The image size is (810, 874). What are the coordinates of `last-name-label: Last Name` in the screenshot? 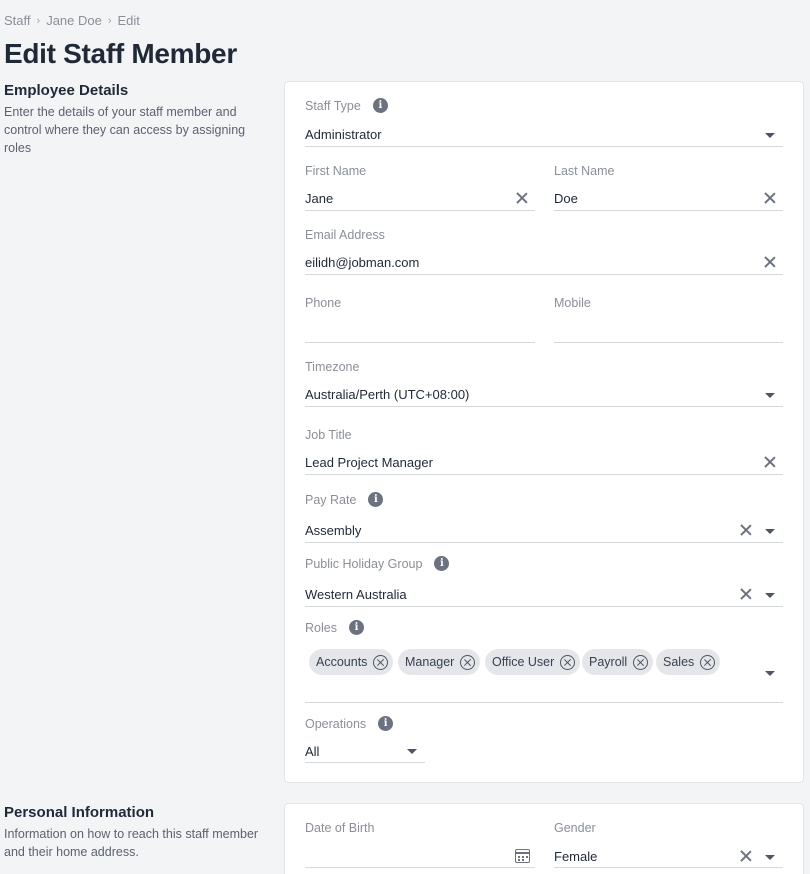 It's located at (584, 171).